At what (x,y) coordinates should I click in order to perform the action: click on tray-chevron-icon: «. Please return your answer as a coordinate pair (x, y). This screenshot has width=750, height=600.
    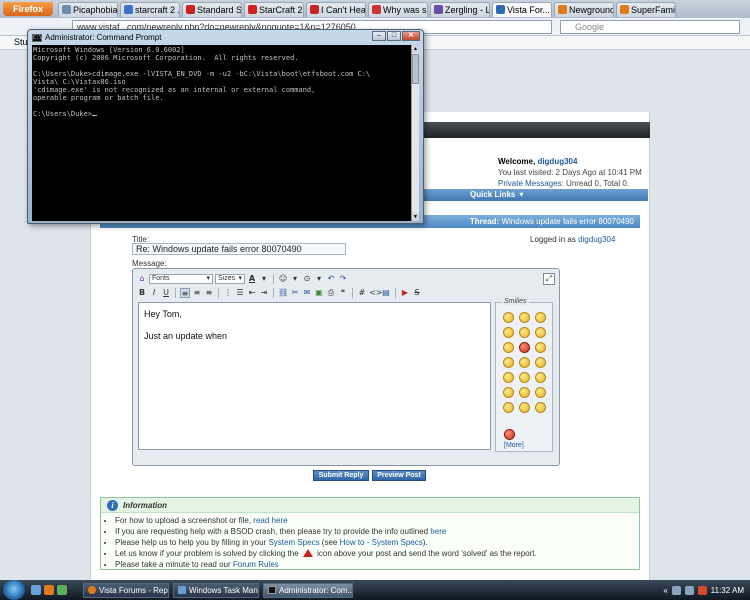
    Looking at the image, I should click on (665, 590).